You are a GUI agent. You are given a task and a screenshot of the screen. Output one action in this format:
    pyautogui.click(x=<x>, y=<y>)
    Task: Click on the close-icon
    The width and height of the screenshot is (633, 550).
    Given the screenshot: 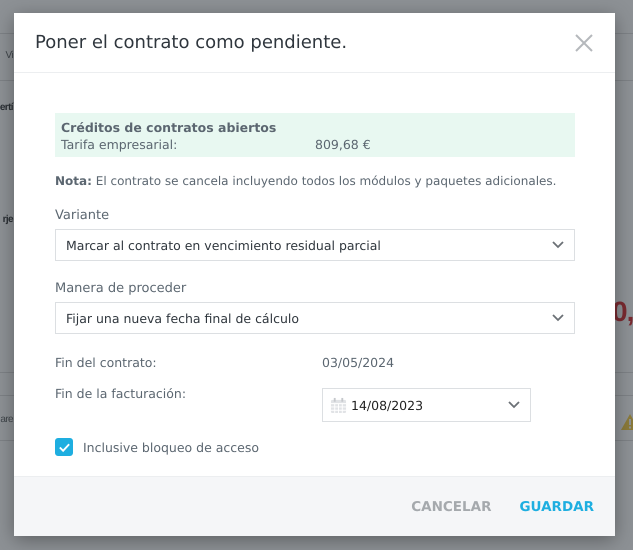 What is the action you would take?
    pyautogui.click(x=584, y=43)
    